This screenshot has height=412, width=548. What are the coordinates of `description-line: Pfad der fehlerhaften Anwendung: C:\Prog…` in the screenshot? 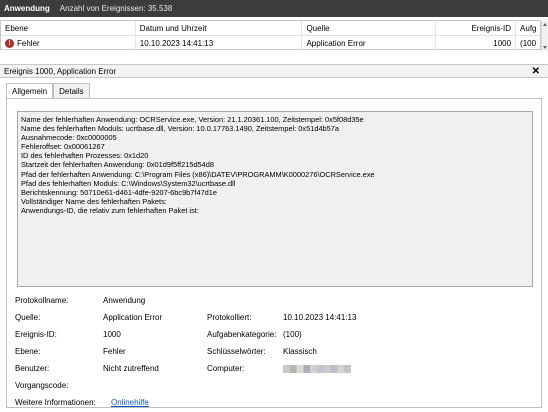 It's located at (198, 174).